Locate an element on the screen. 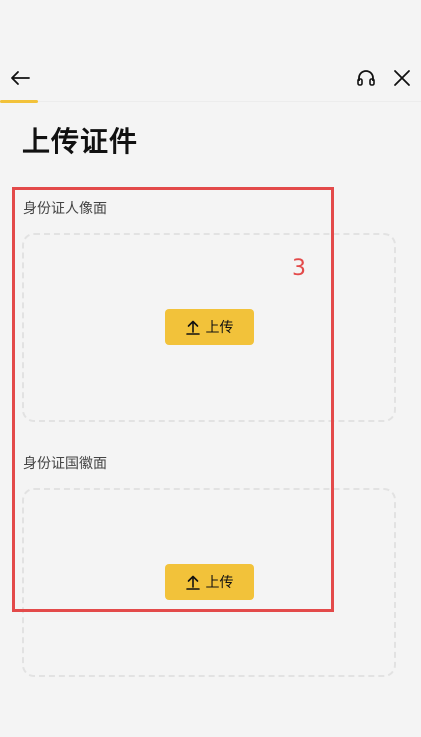 Image resolution: width=421 pixels, height=737 pixels. id-emblem-label: 身份证国徽面 is located at coordinates (65, 464).